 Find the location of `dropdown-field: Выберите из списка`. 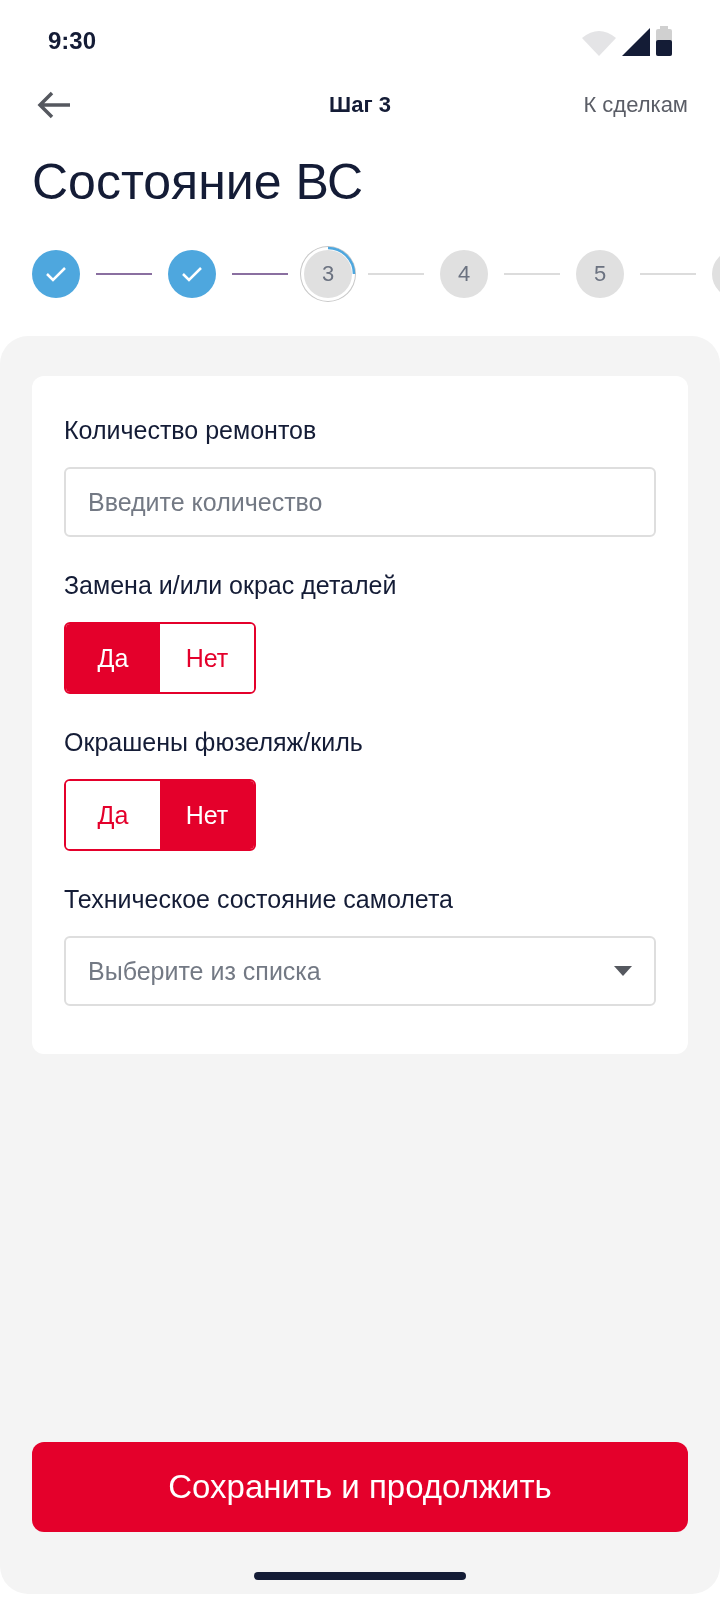

dropdown-field: Выберите из списка is located at coordinates (360, 971).